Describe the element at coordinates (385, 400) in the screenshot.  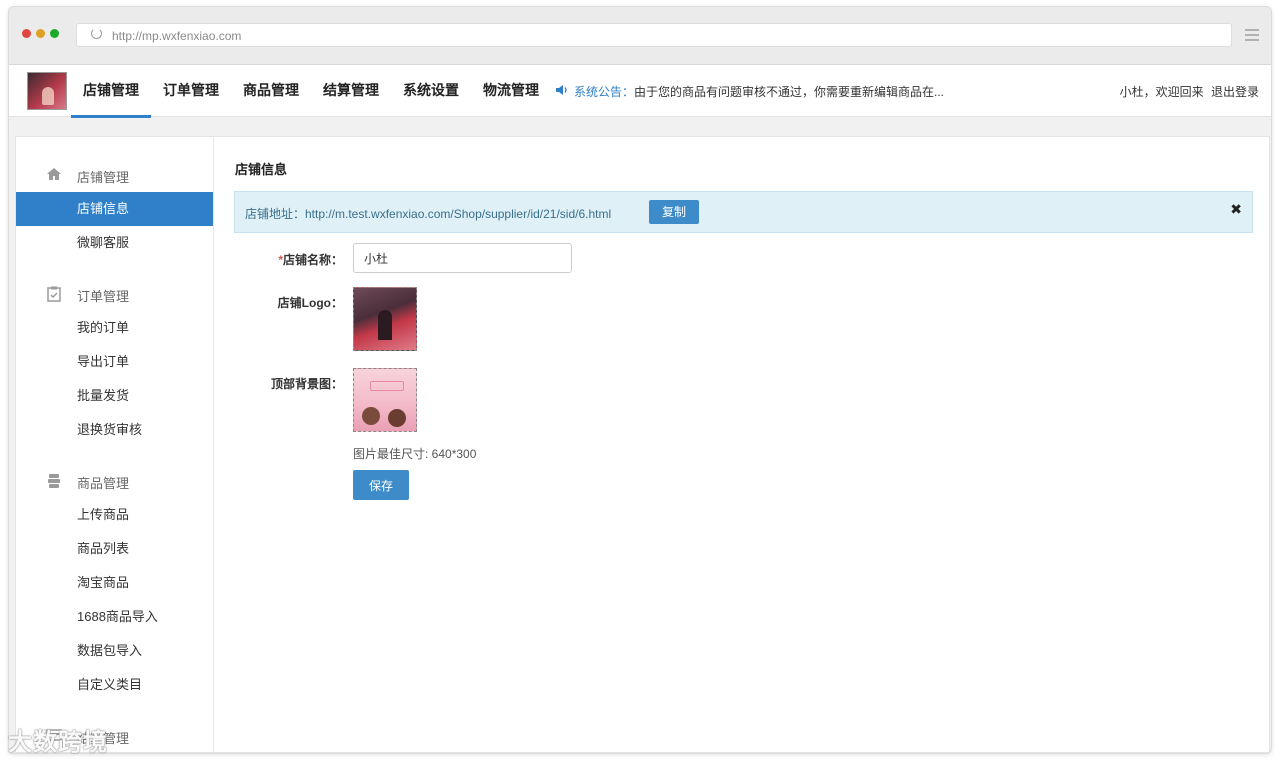
I see `top-background-image` at that location.